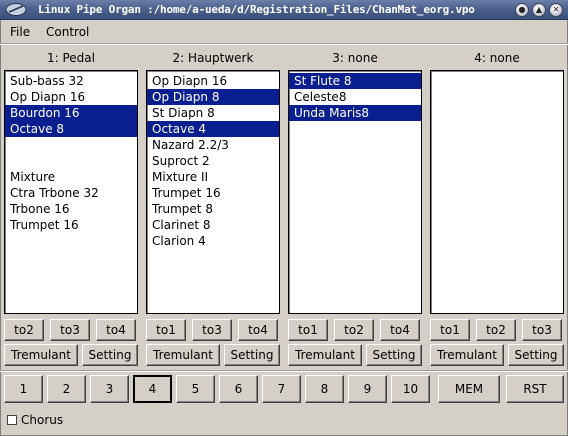 The width and height of the screenshot is (568, 436). I want to click on stop-item: Clarion 4, so click(213, 241).